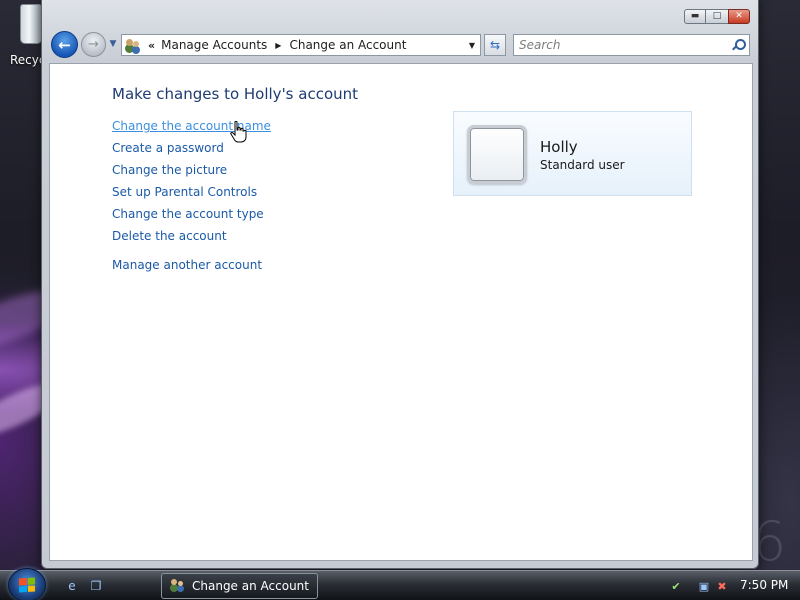 Image resolution: width=800 pixels, height=600 pixels. I want to click on forward-button: →, so click(93, 44).